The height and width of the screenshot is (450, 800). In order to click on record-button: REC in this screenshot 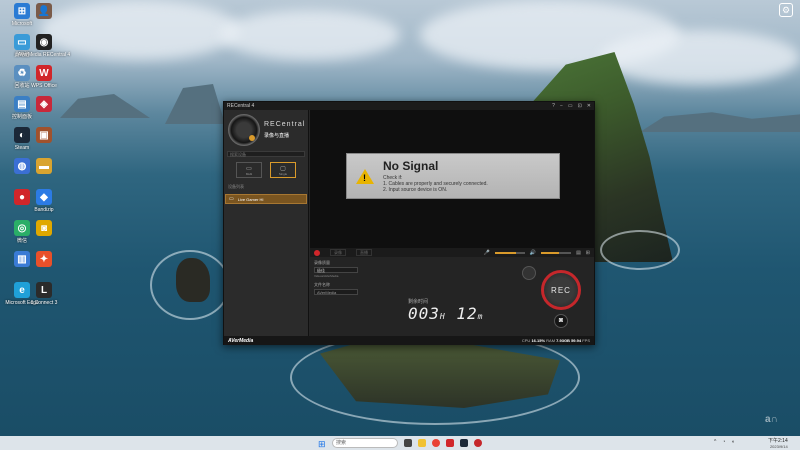, I will do `click(561, 290)`.